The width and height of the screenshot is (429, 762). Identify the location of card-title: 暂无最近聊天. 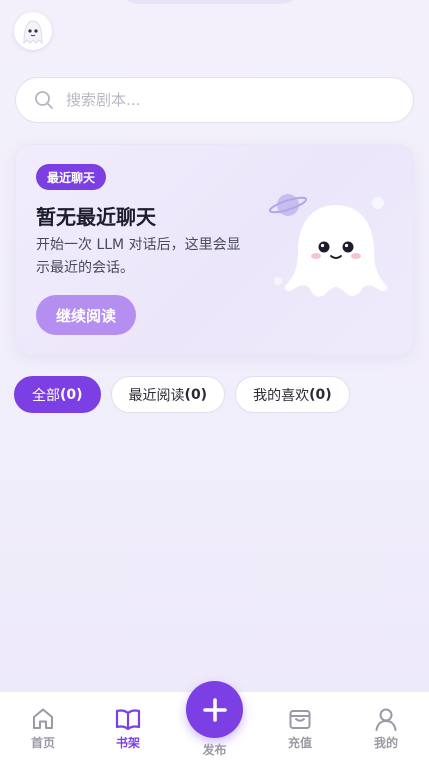
(96, 217).